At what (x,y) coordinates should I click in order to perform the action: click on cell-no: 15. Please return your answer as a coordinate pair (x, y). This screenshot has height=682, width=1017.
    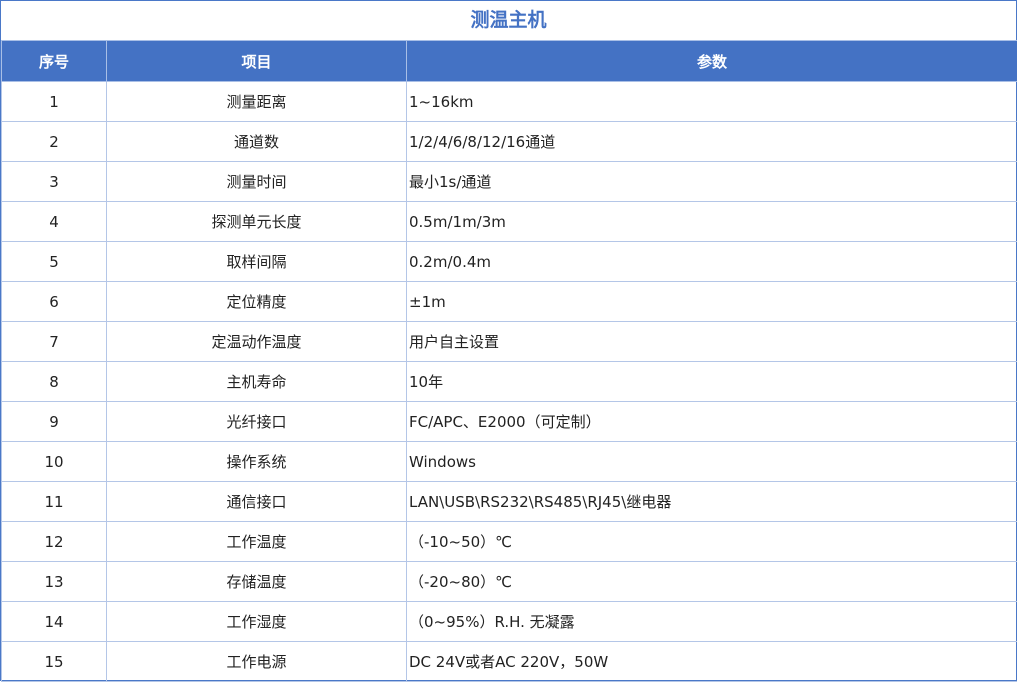
    Looking at the image, I should click on (54, 662).